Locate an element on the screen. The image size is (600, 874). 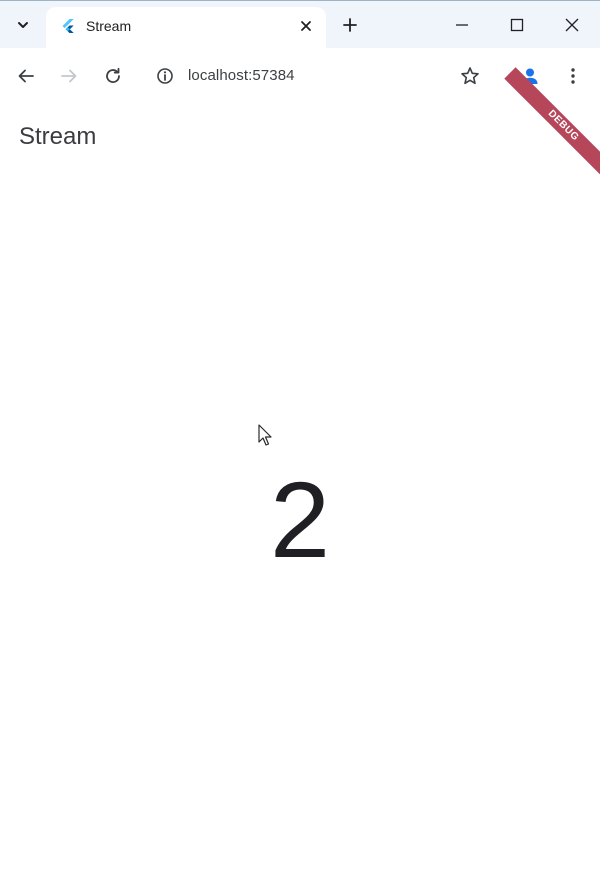
close-window-button is located at coordinates (572, 25).